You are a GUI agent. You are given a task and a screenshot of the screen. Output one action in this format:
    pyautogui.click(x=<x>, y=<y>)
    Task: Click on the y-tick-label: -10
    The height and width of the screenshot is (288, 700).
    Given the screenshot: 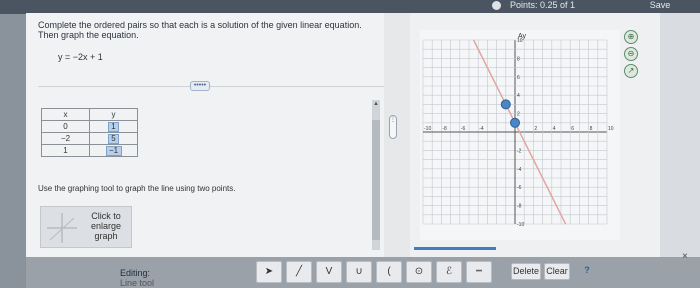 What is the action you would take?
    pyautogui.click(x=520, y=225)
    